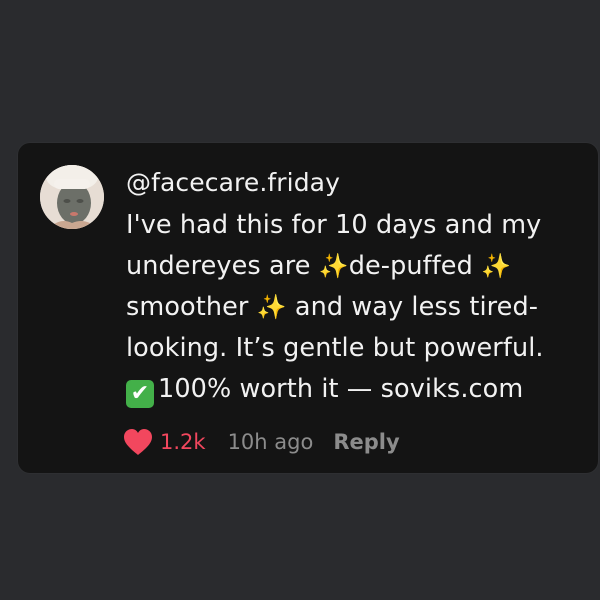  Describe the element at coordinates (335, 348) in the screenshot. I see `comment-line-text: looking. It’s gentle but powerful.` at that location.